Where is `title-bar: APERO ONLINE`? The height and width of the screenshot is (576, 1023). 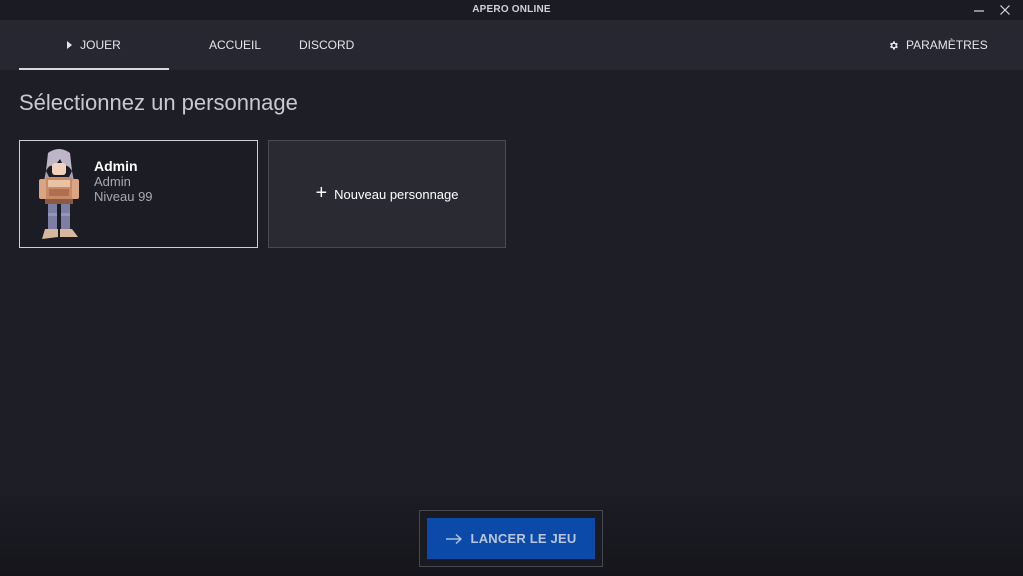 title-bar: APERO ONLINE is located at coordinates (511, 10).